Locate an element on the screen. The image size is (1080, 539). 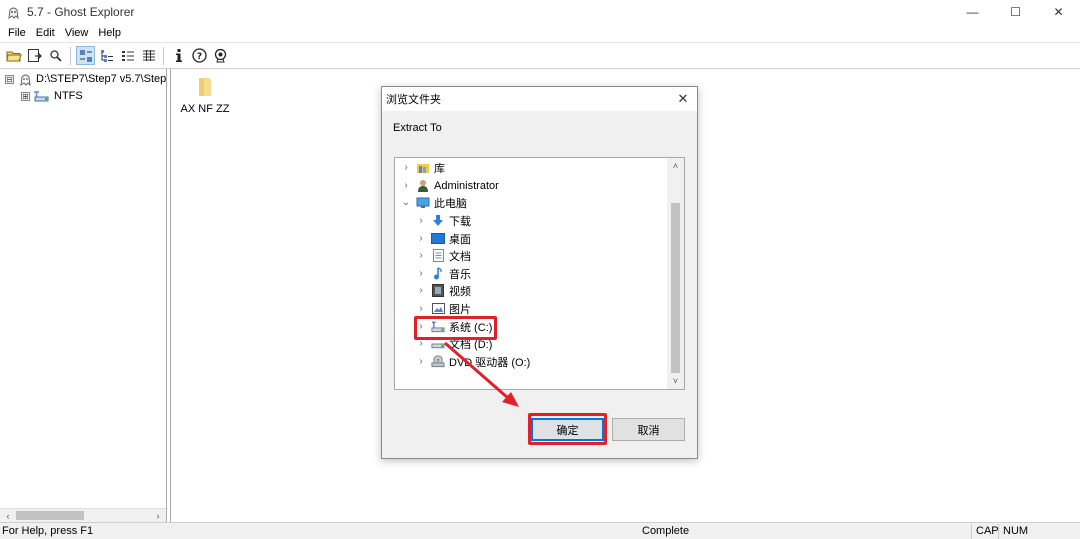
ghost-image-icon is located at coordinates (25, 79).